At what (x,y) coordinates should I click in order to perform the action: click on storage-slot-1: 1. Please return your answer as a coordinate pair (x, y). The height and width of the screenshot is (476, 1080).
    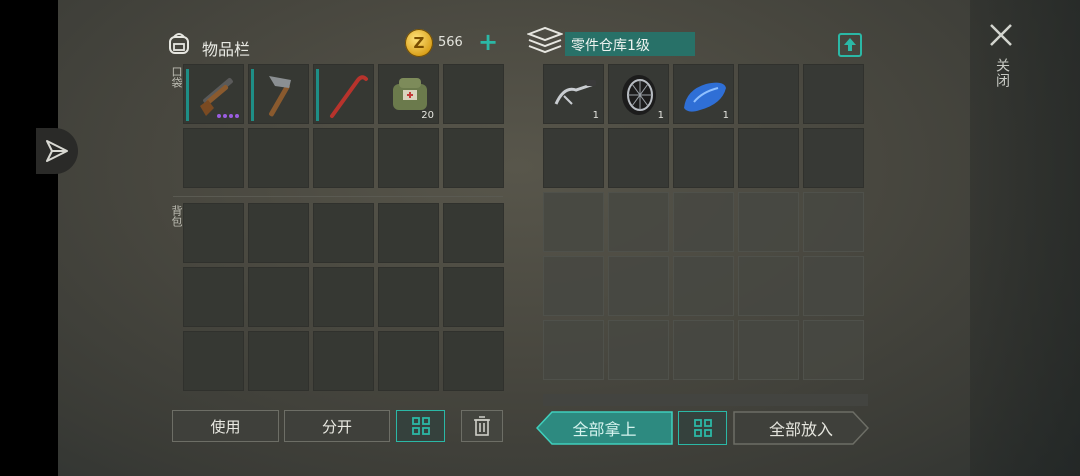
    Looking at the image, I should click on (573, 94).